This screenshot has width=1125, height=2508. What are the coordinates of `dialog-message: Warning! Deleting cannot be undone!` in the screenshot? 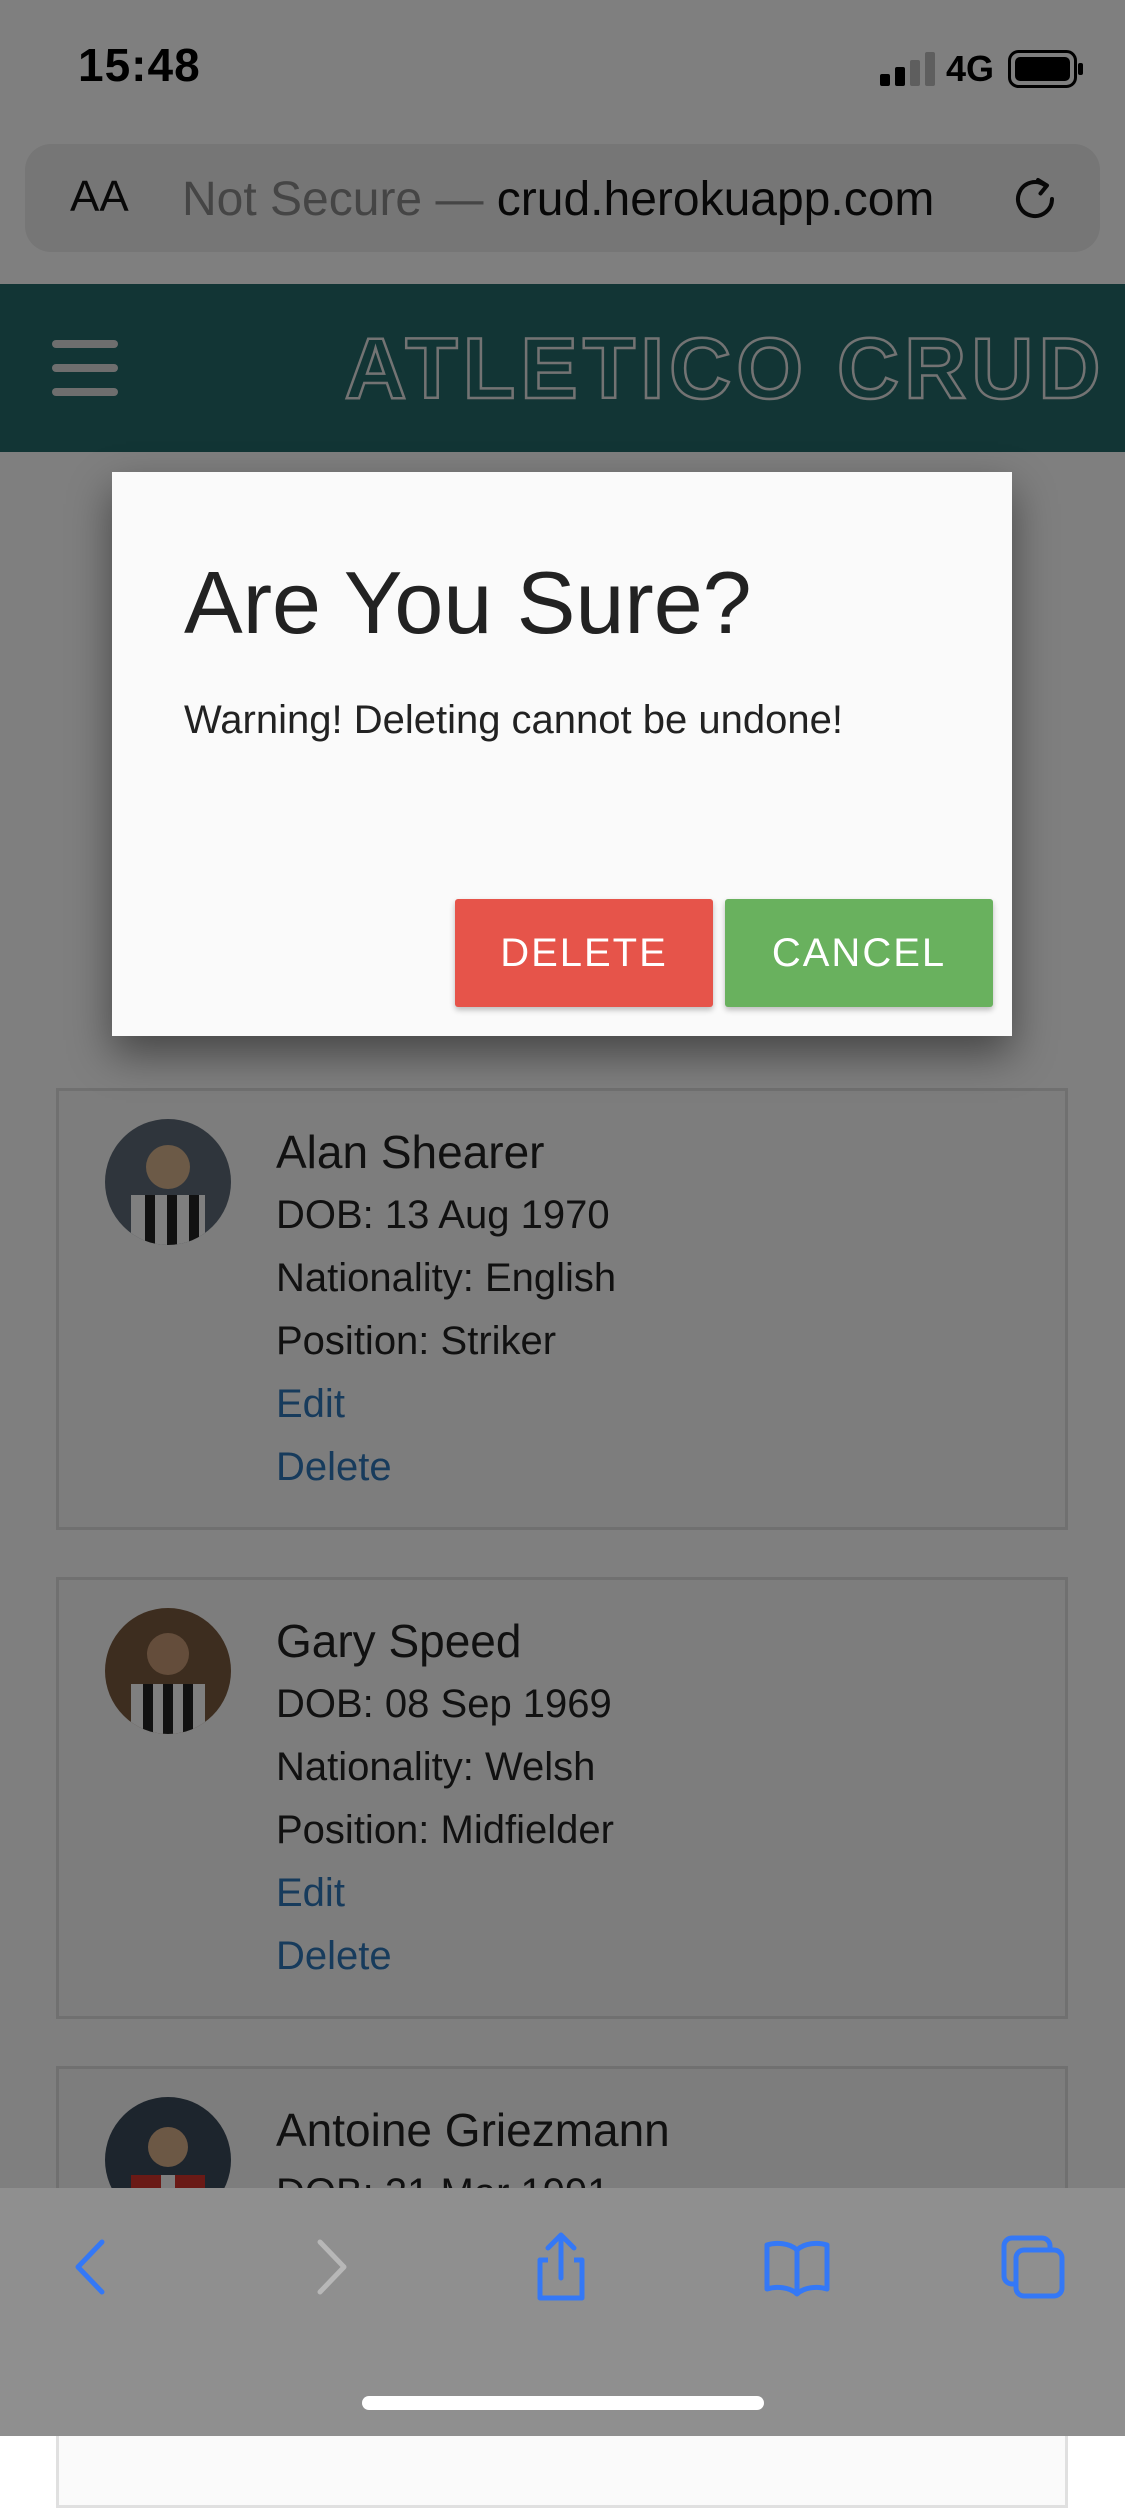 It's located at (513, 720).